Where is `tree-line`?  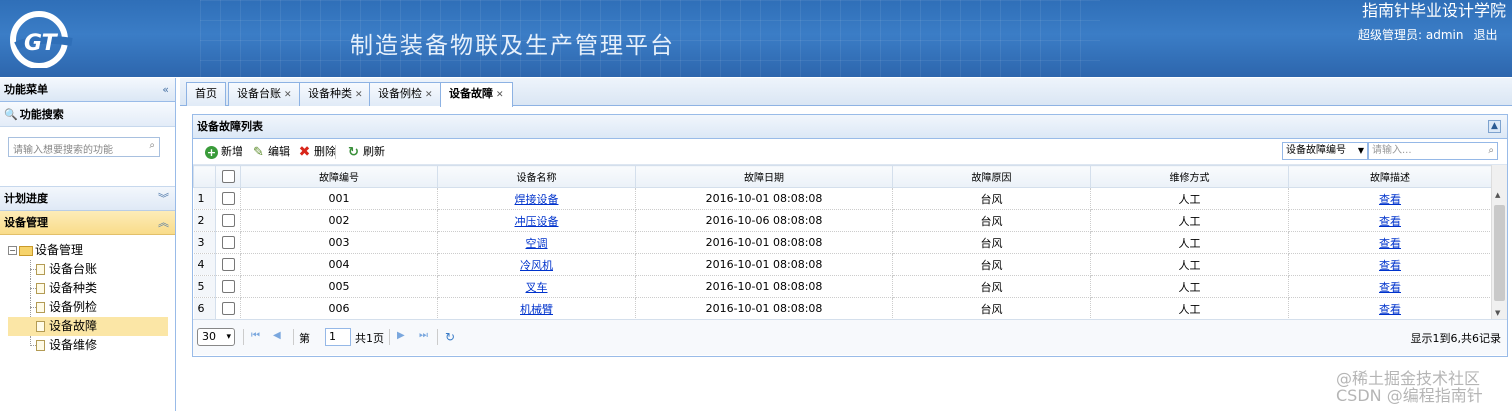 tree-line is located at coordinates (33, 345).